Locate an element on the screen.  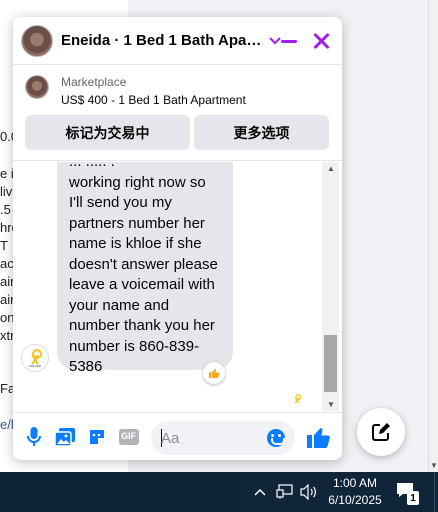
message-line: I'll send you my is located at coordinates (120, 202).